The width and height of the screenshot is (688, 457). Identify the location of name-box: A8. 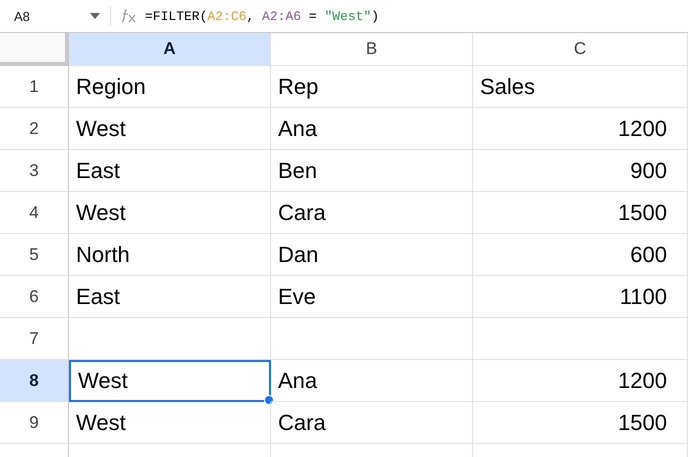
(45, 16).